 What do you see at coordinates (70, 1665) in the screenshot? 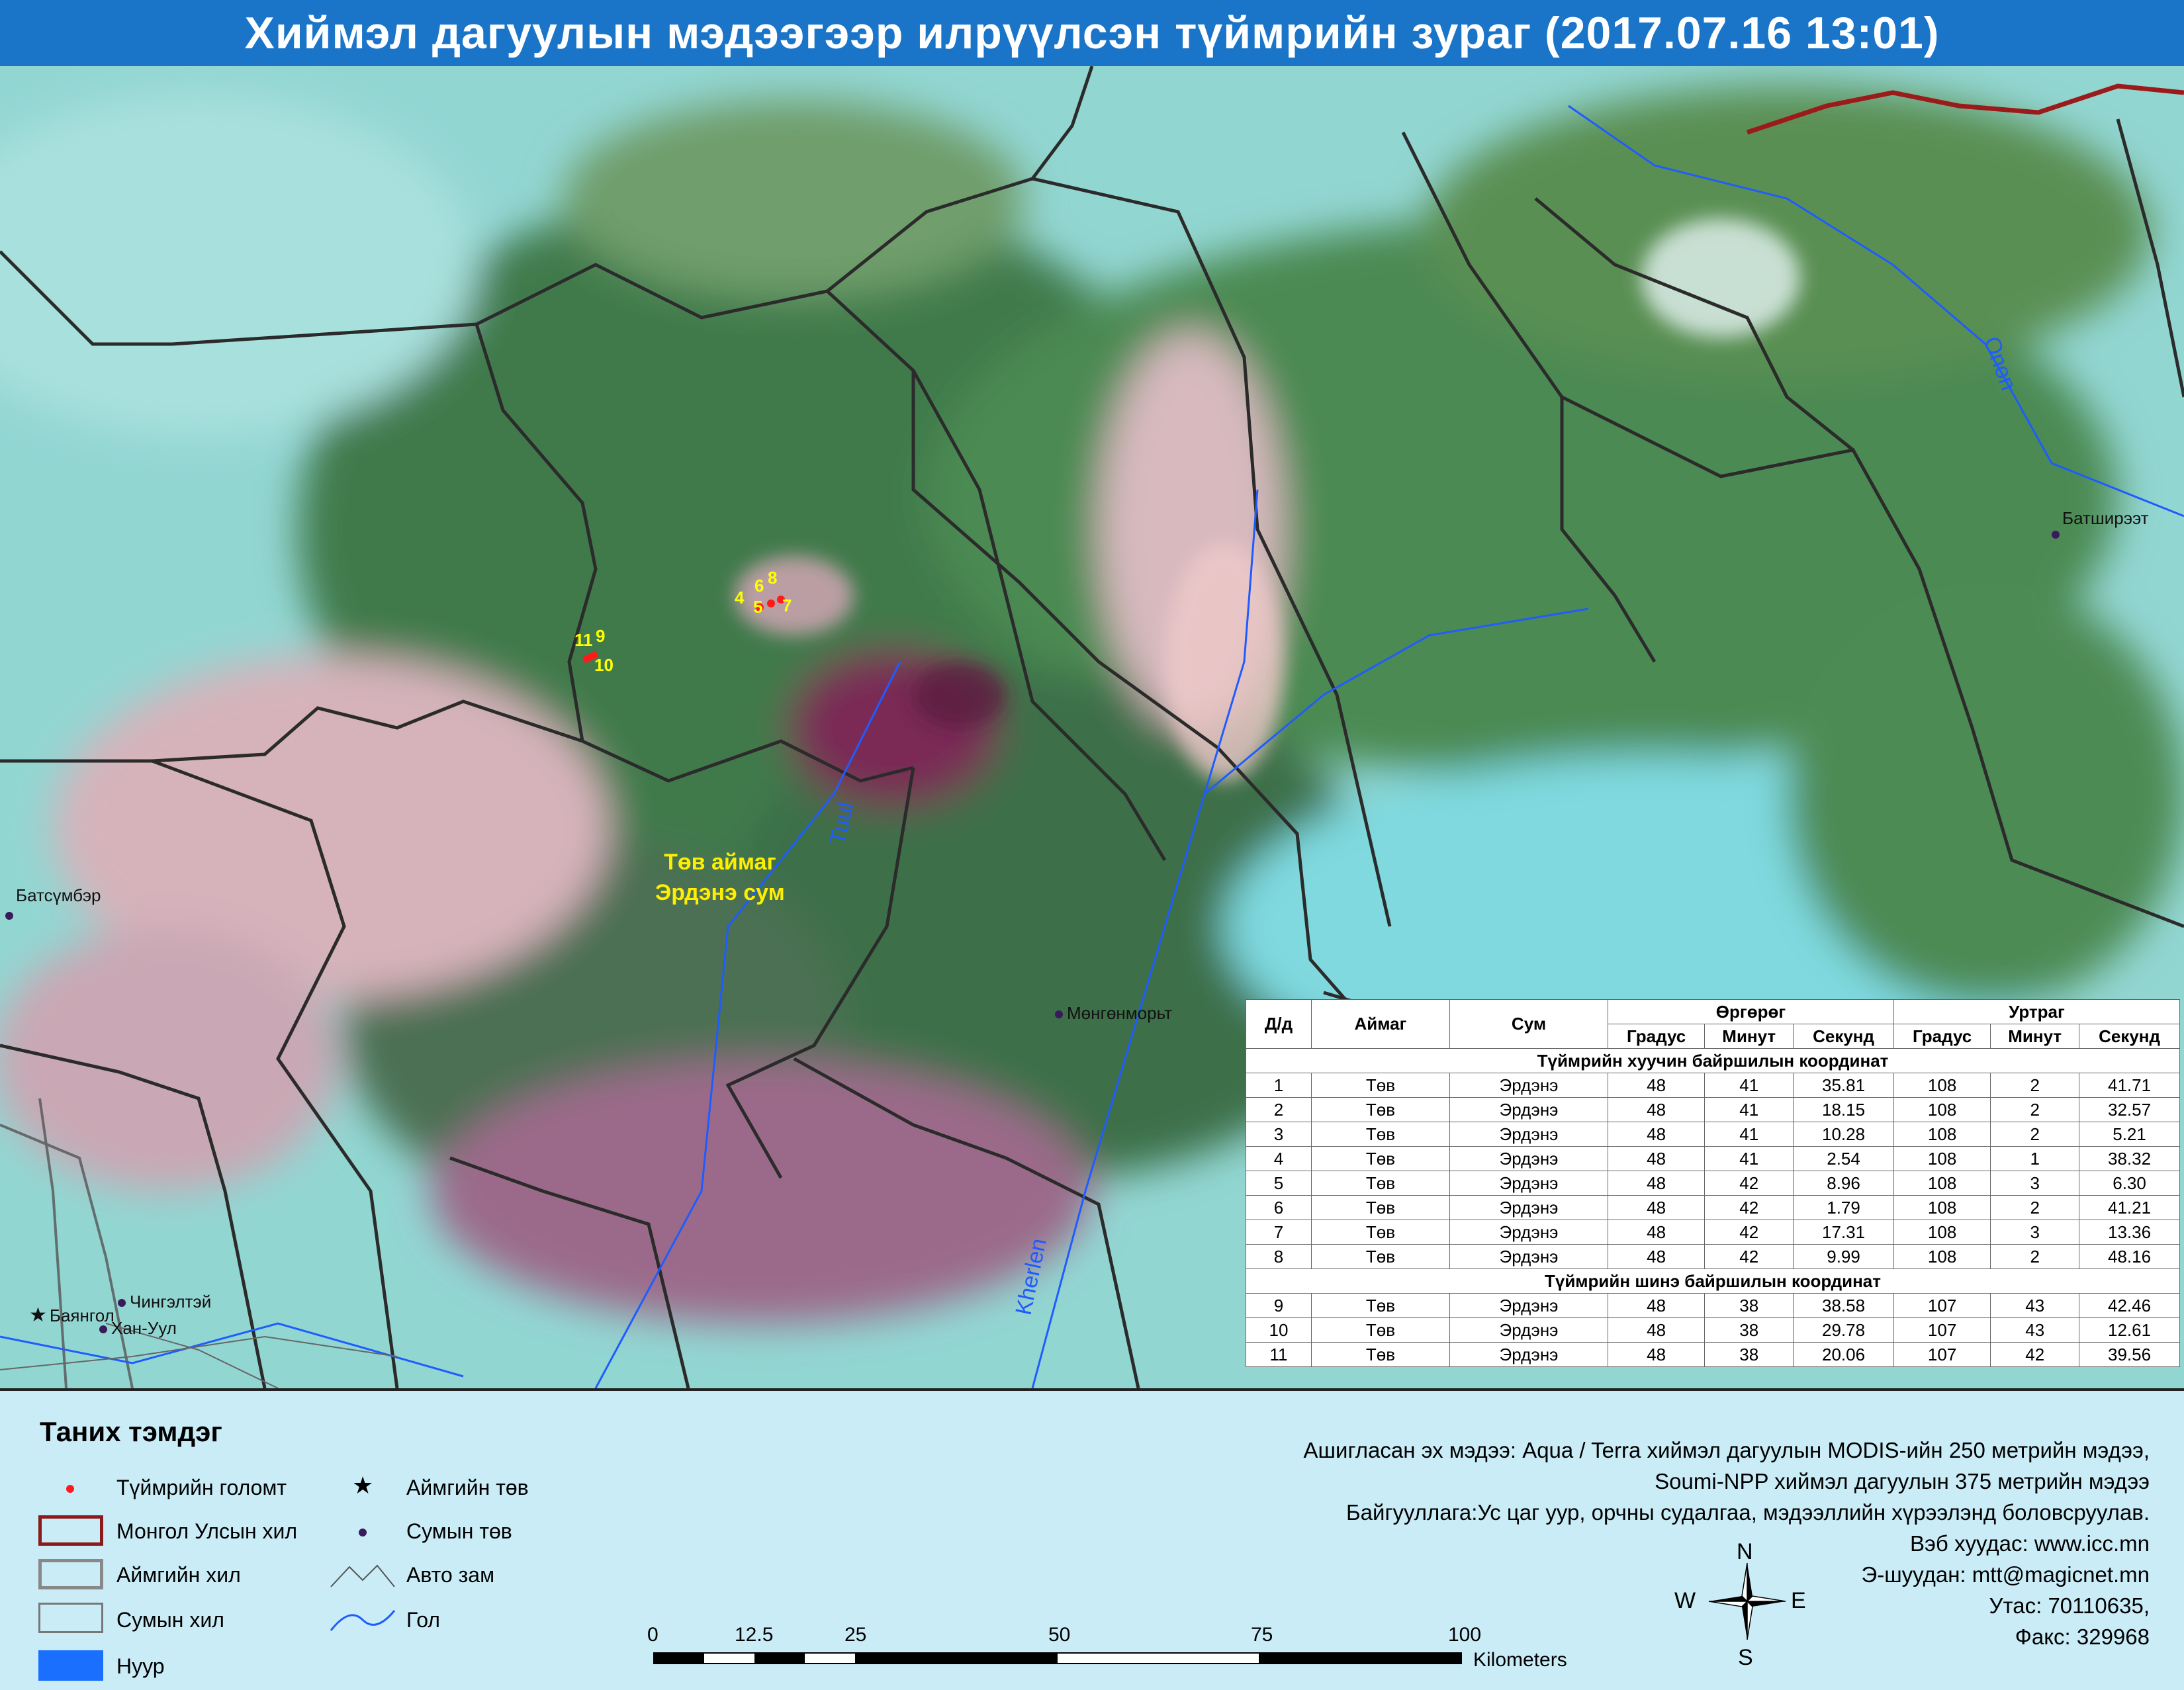
I see `lake-icon` at bounding box center [70, 1665].